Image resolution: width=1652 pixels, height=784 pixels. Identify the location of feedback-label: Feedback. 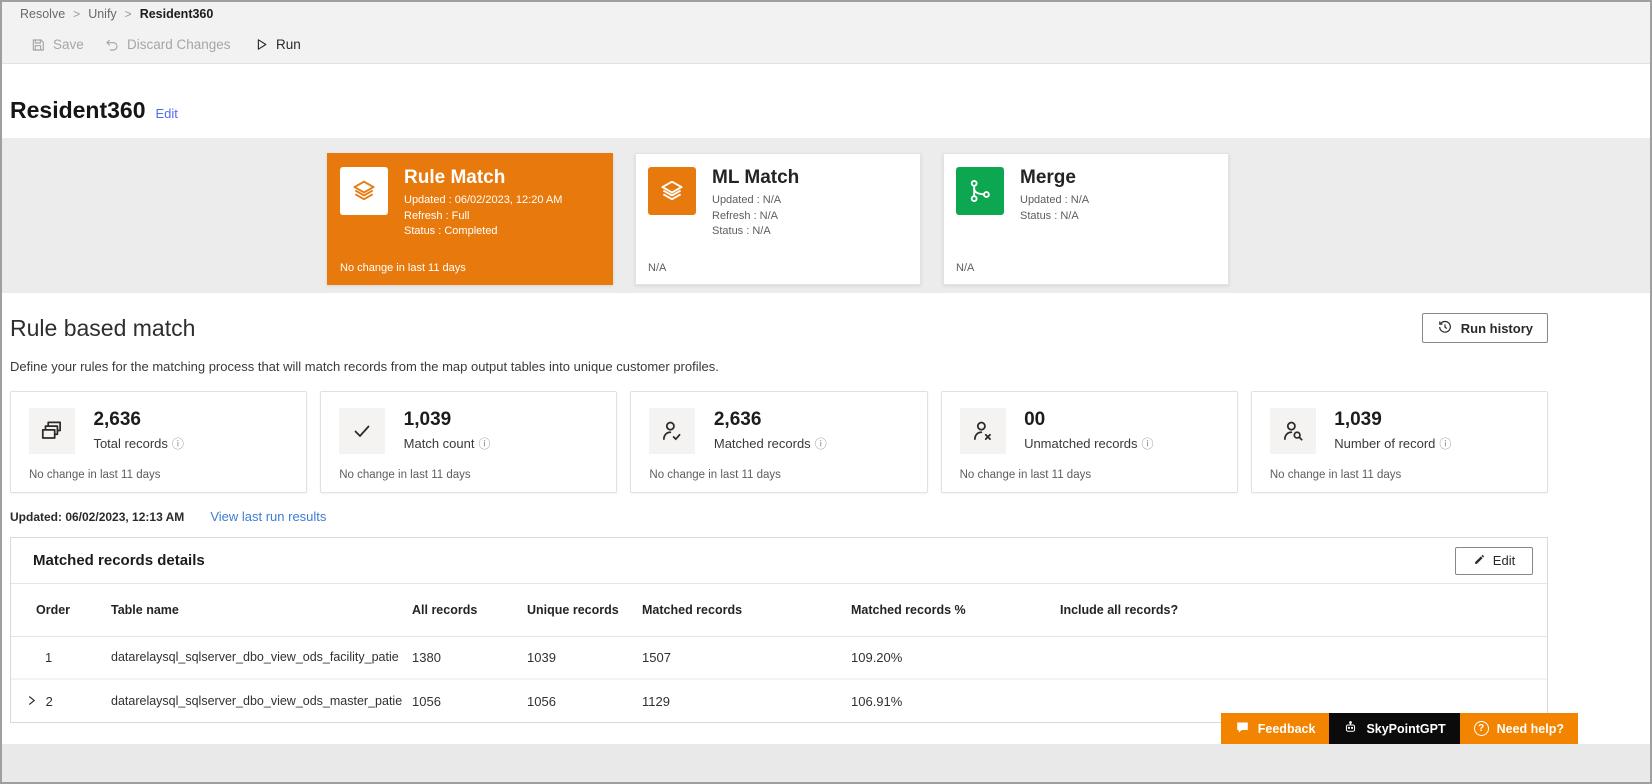
(1286, 728).